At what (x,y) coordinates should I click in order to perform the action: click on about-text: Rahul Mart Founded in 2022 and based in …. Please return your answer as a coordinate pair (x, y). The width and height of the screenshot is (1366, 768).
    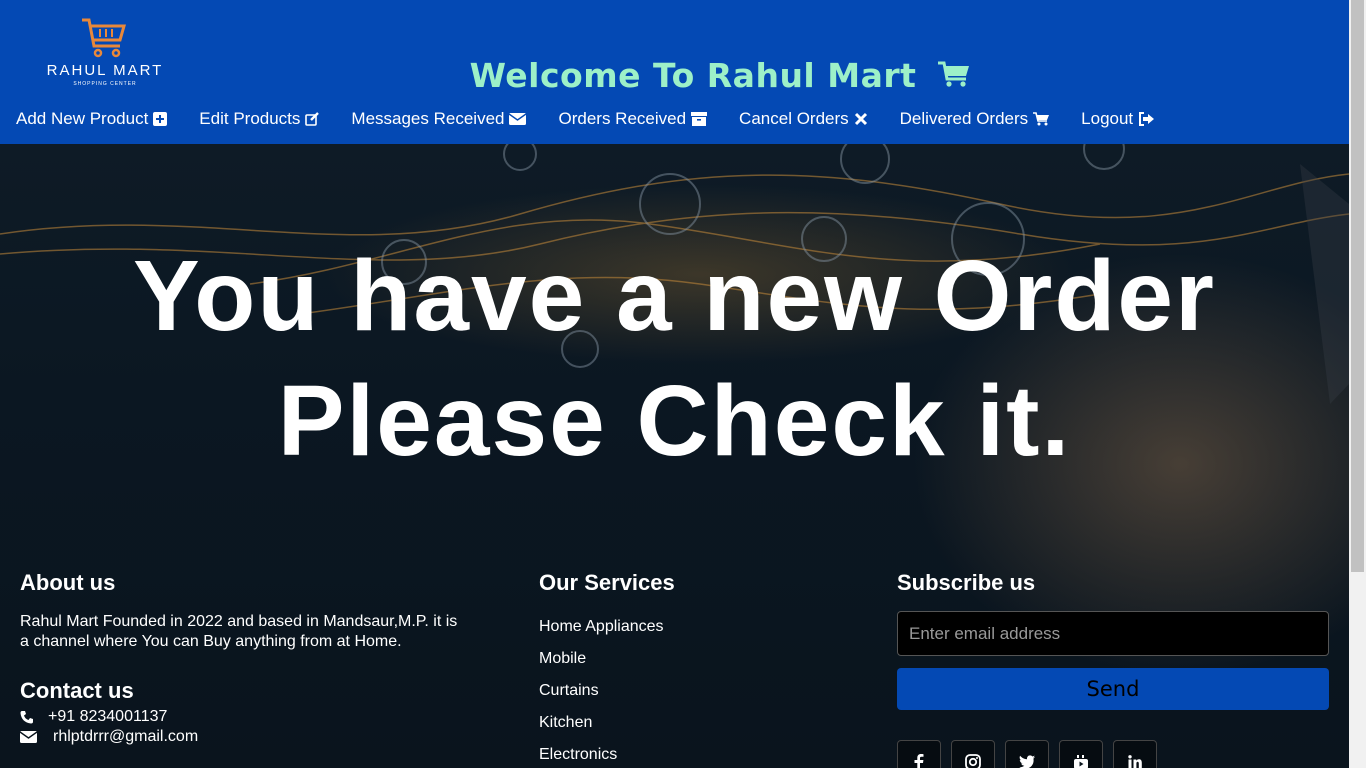
    Looking at the image, I should click on (239, 631).